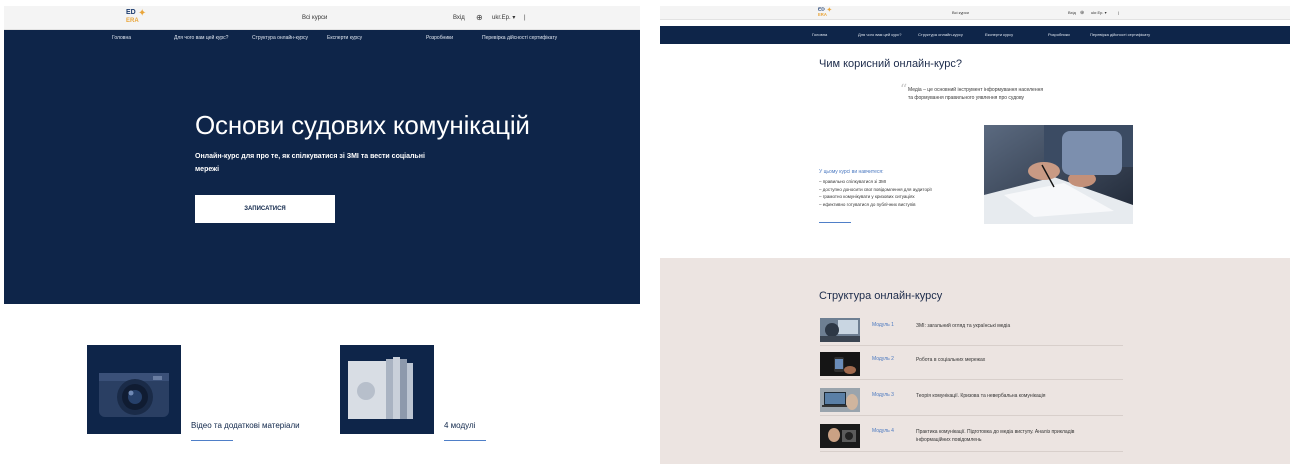  What do you see at coordinates (963, 326) in the screenshot?
I see `module-1-title: ЗМІ: загальний огляд та українські медіа` at bounding box center [963, 326].